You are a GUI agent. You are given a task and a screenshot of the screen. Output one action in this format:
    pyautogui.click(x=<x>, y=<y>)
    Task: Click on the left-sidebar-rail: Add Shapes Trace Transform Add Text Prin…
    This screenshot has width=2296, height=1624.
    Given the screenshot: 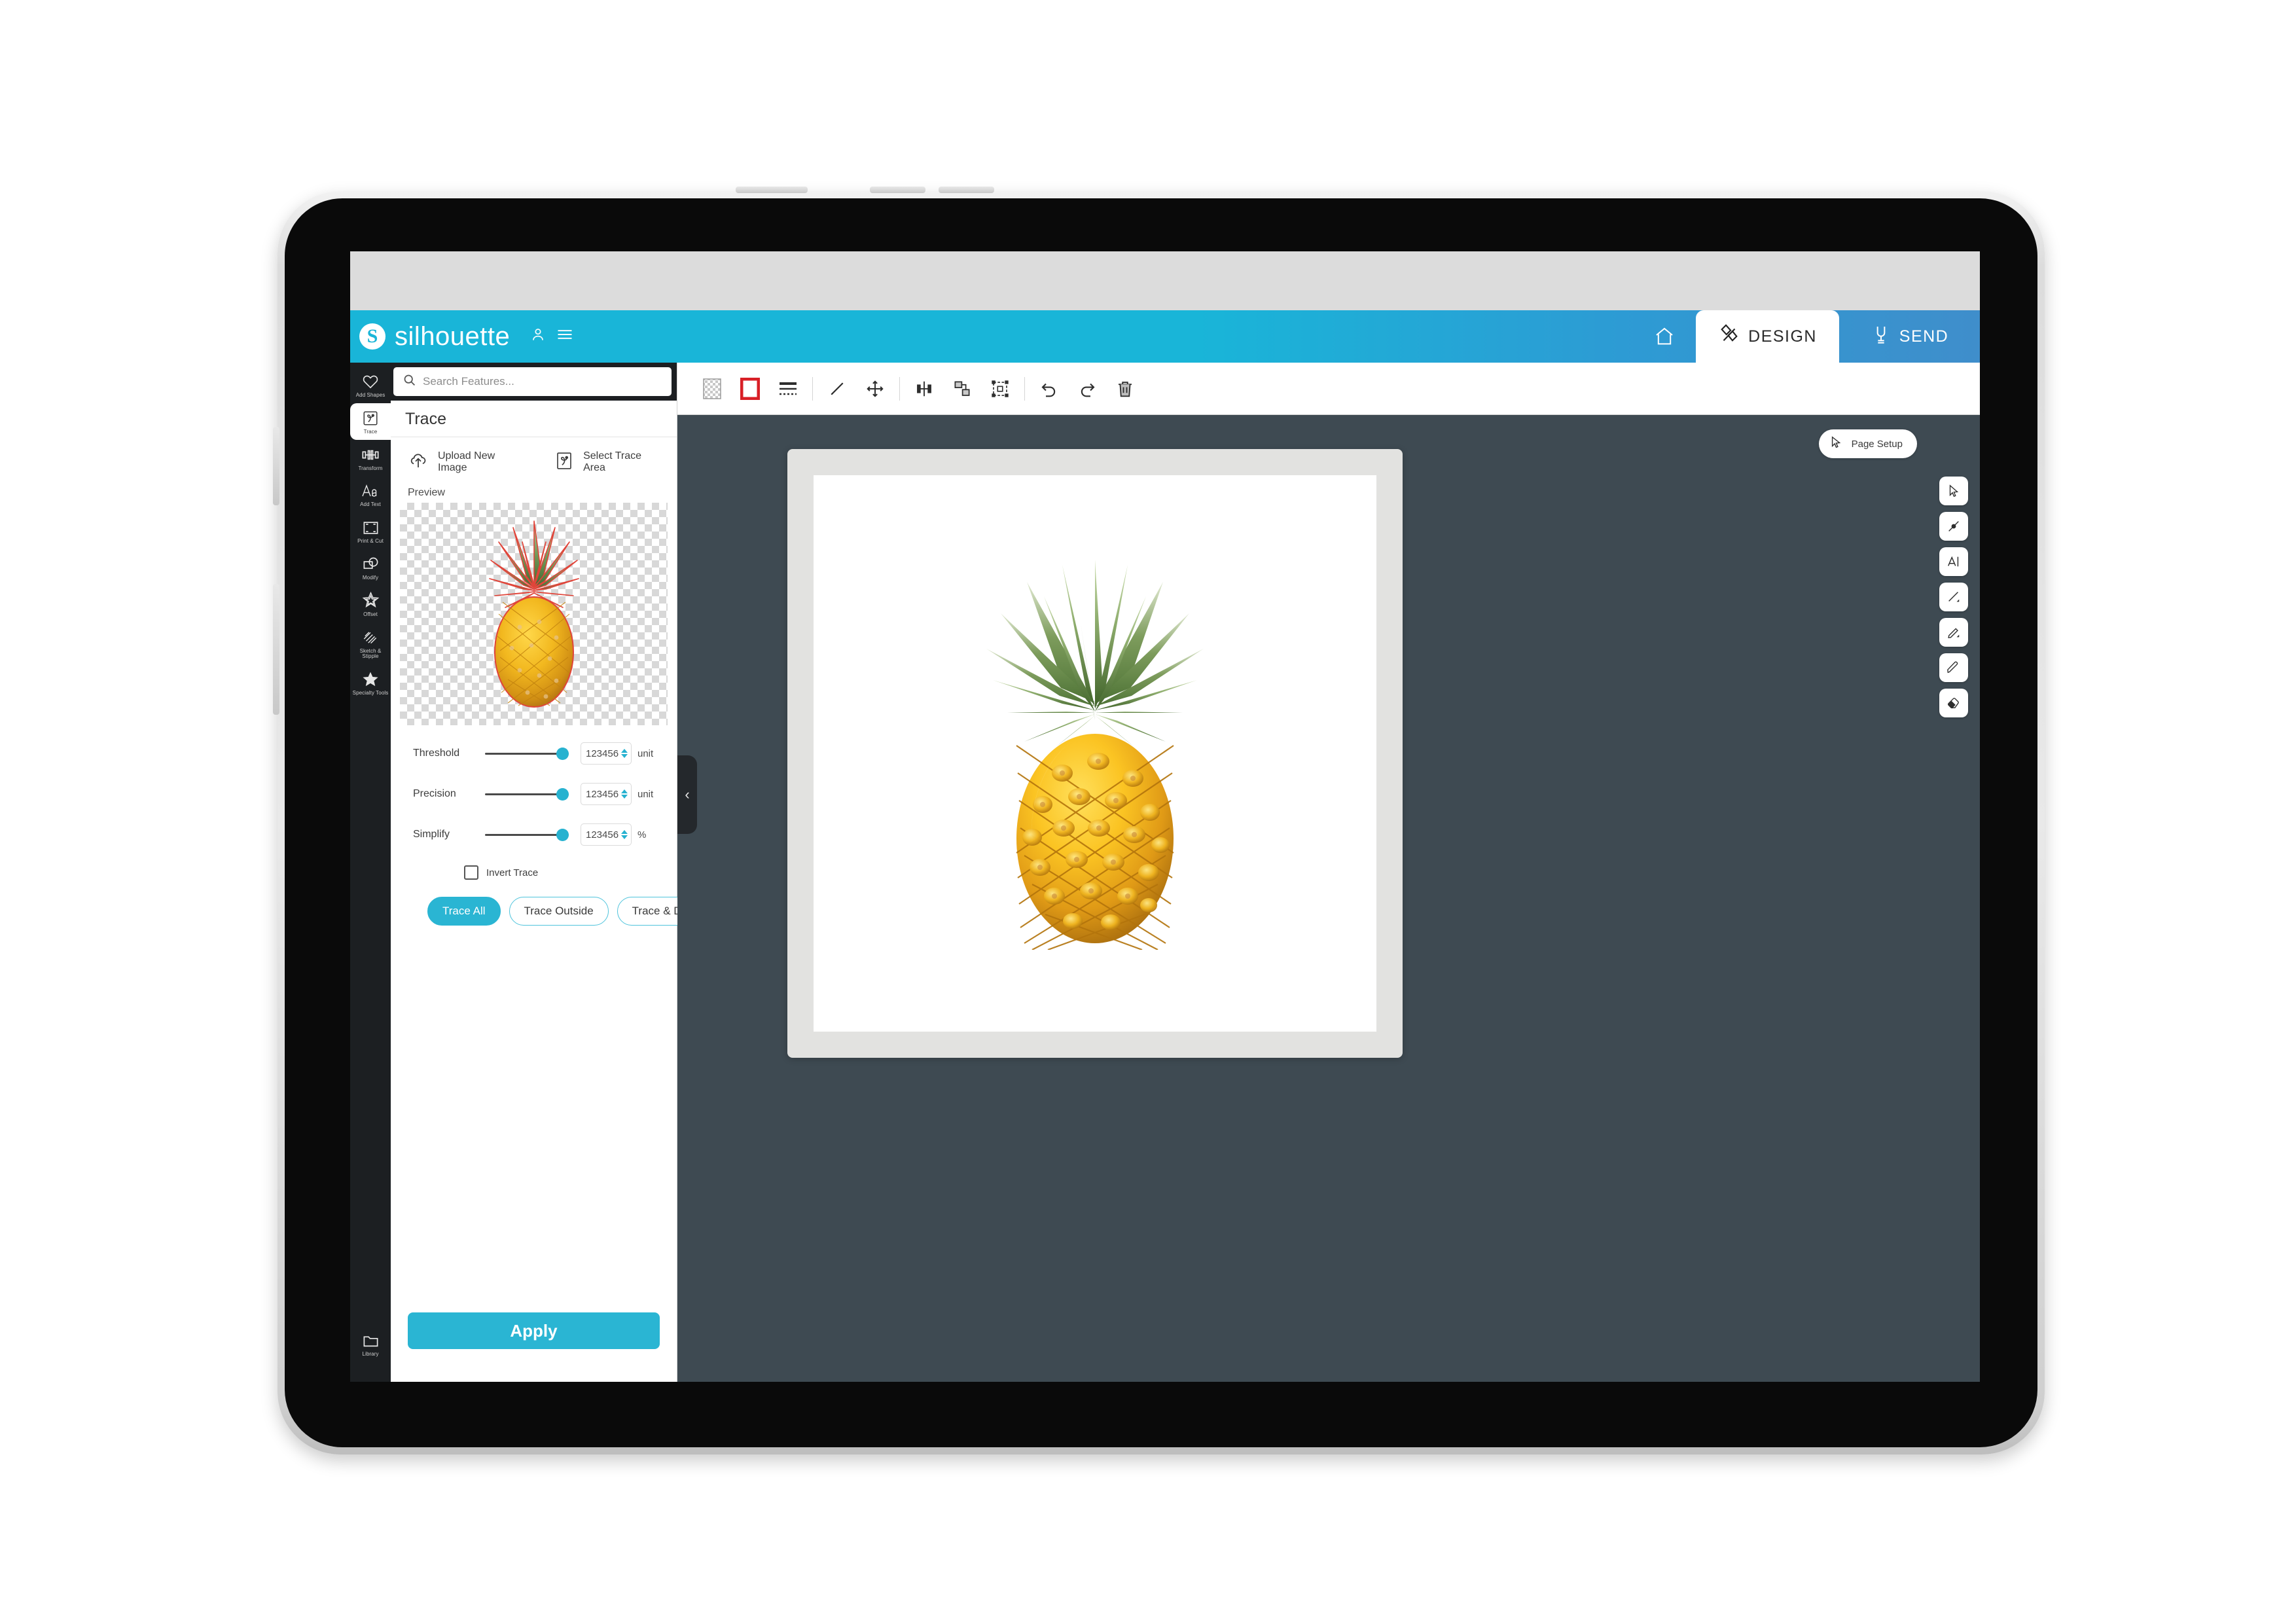 What is the action you would take?
    pyautogui.click(x=370, y=872)
    